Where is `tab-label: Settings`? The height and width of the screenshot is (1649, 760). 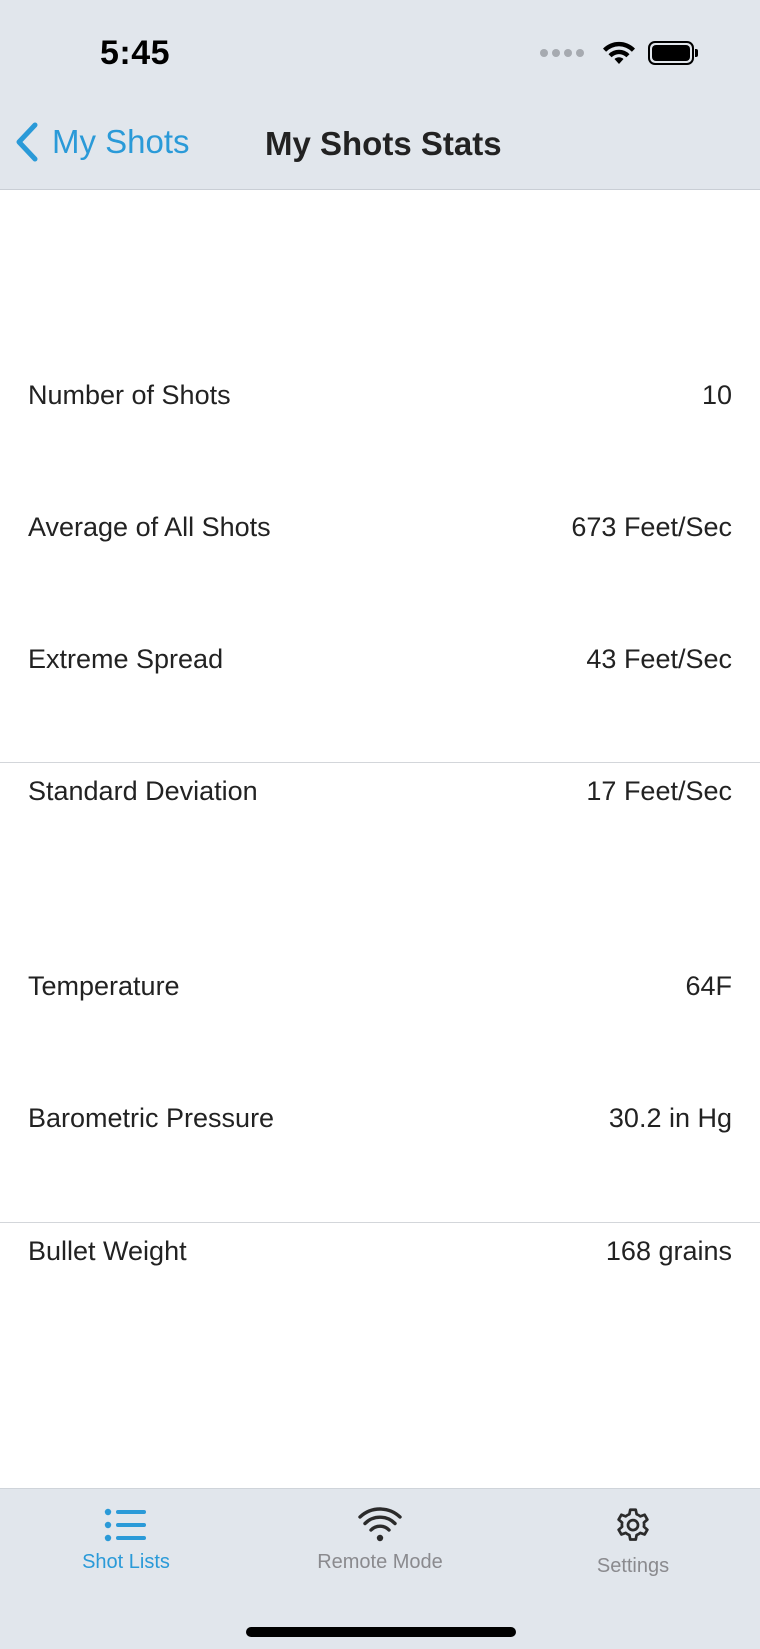 tab-label: Settings is located at coordinates (633, 1566).